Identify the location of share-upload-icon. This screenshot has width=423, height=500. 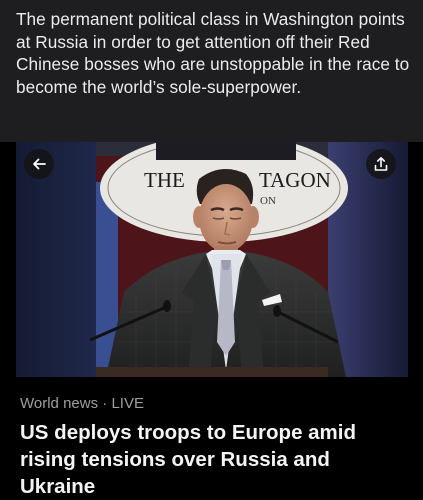
(381, 164).